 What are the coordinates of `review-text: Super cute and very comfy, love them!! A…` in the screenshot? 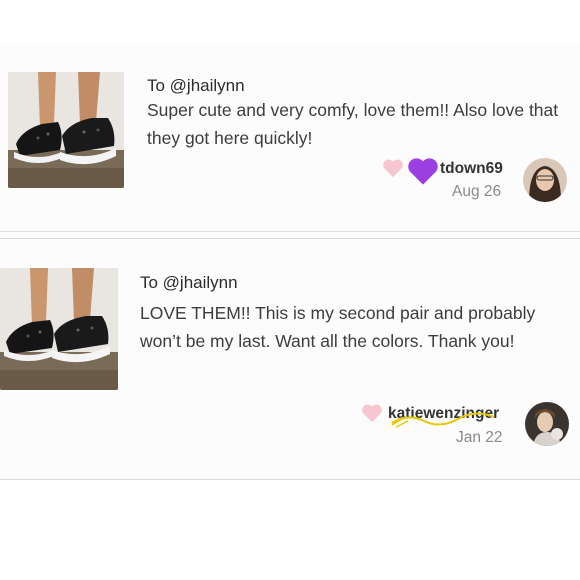 It's located at (353, 124).